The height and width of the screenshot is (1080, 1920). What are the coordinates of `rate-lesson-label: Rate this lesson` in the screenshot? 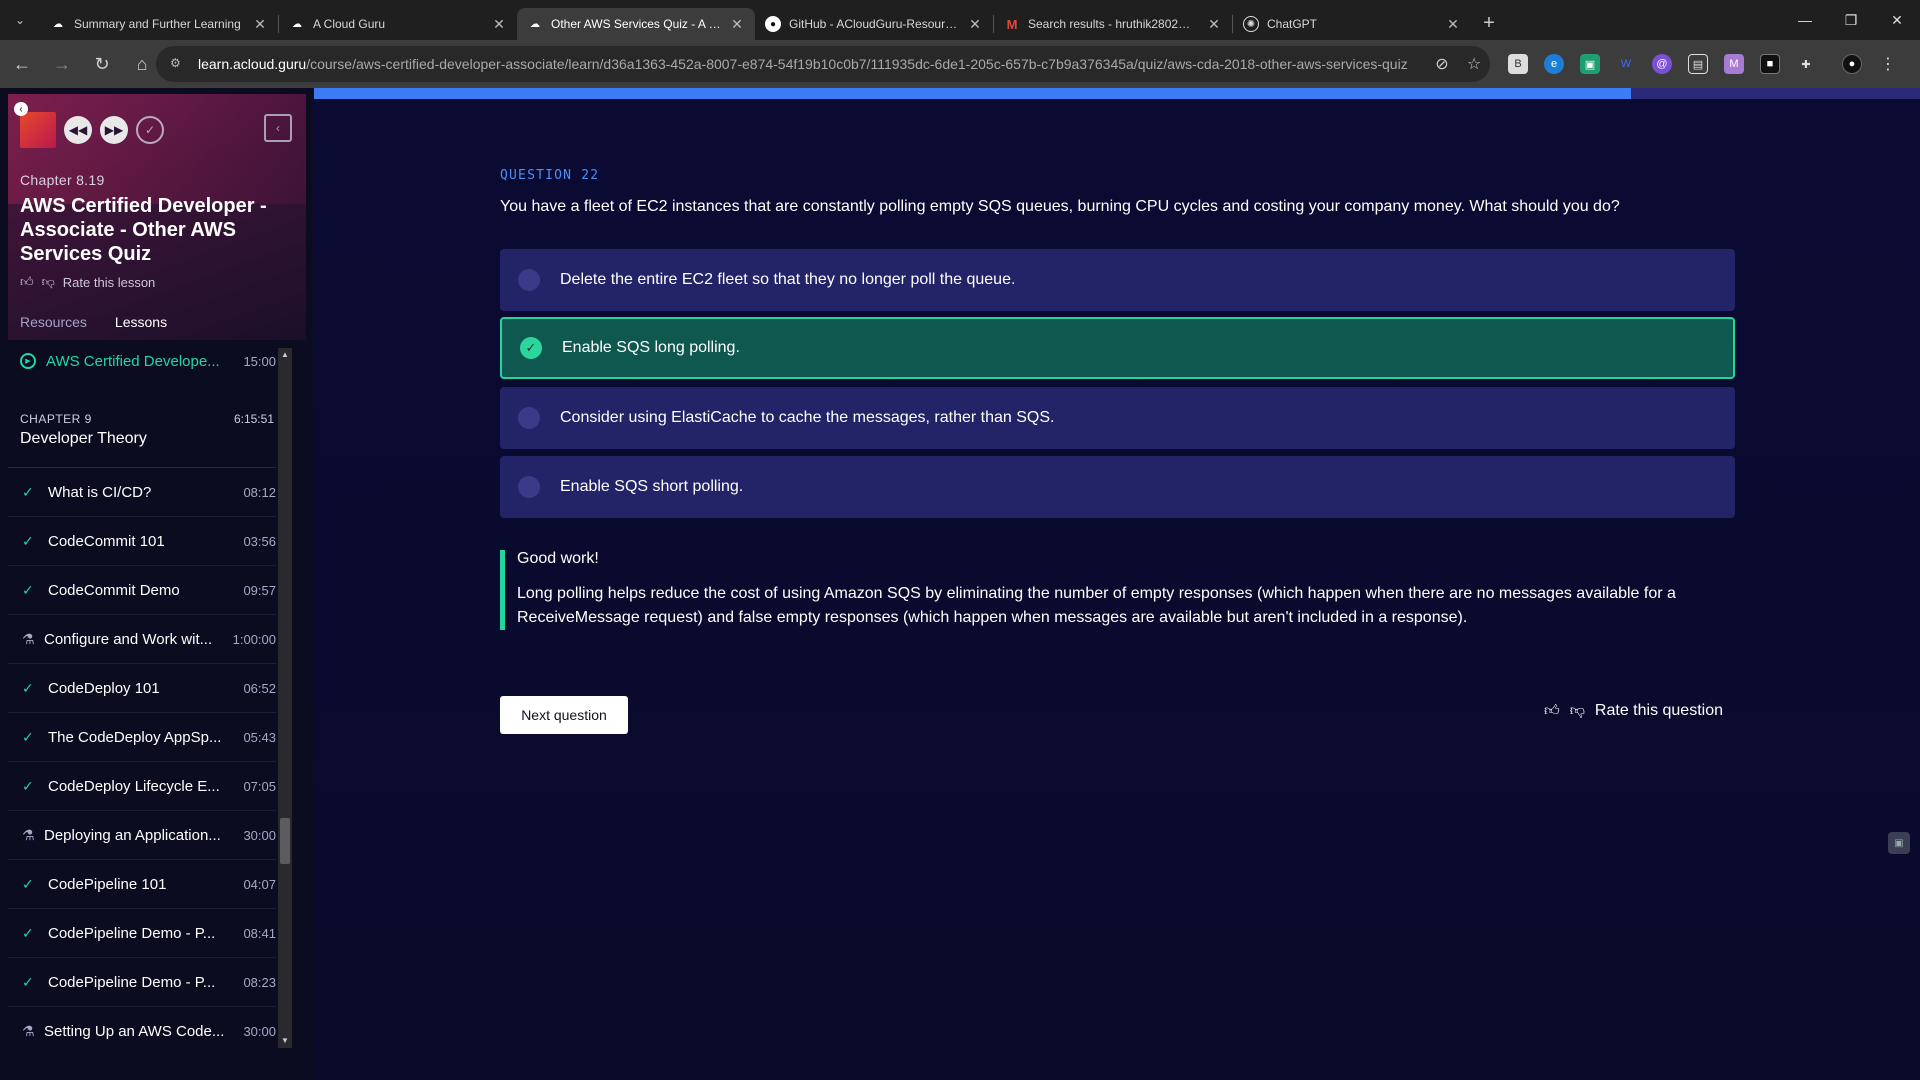 It's located at (109, 282).